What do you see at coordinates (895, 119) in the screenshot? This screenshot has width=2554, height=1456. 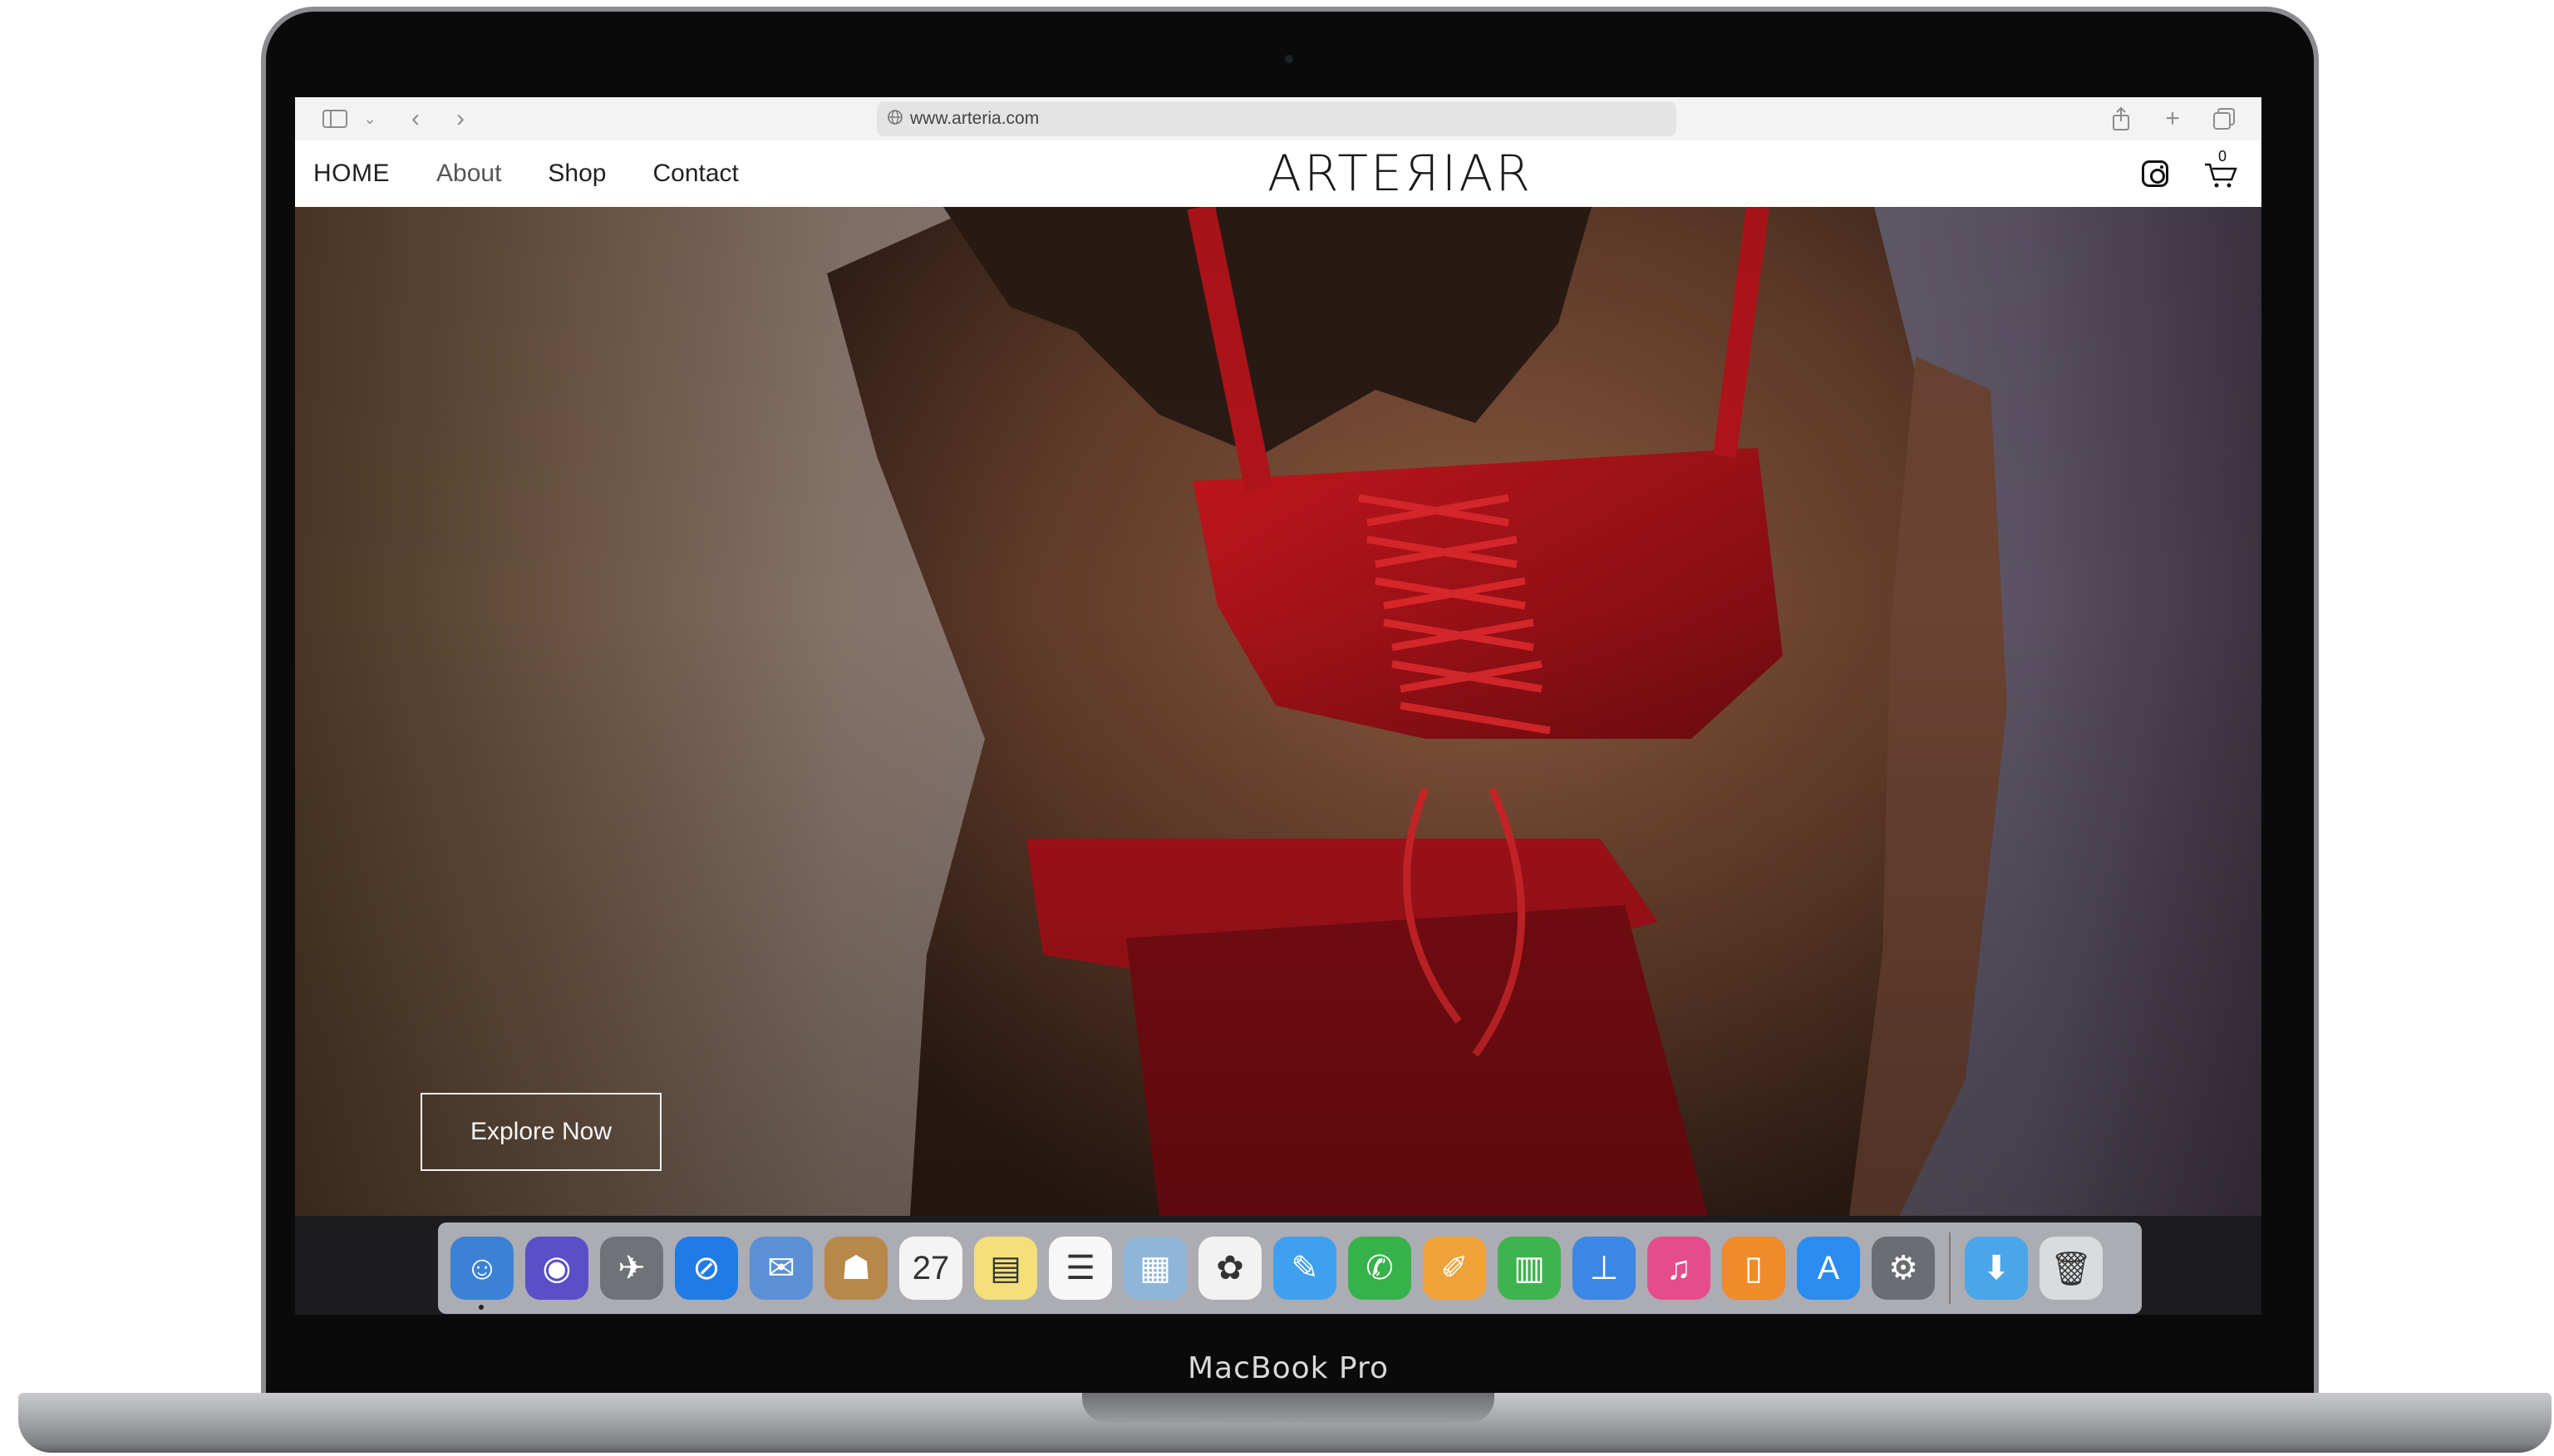 I see `globe-icon` at bounding box center [895, 119].